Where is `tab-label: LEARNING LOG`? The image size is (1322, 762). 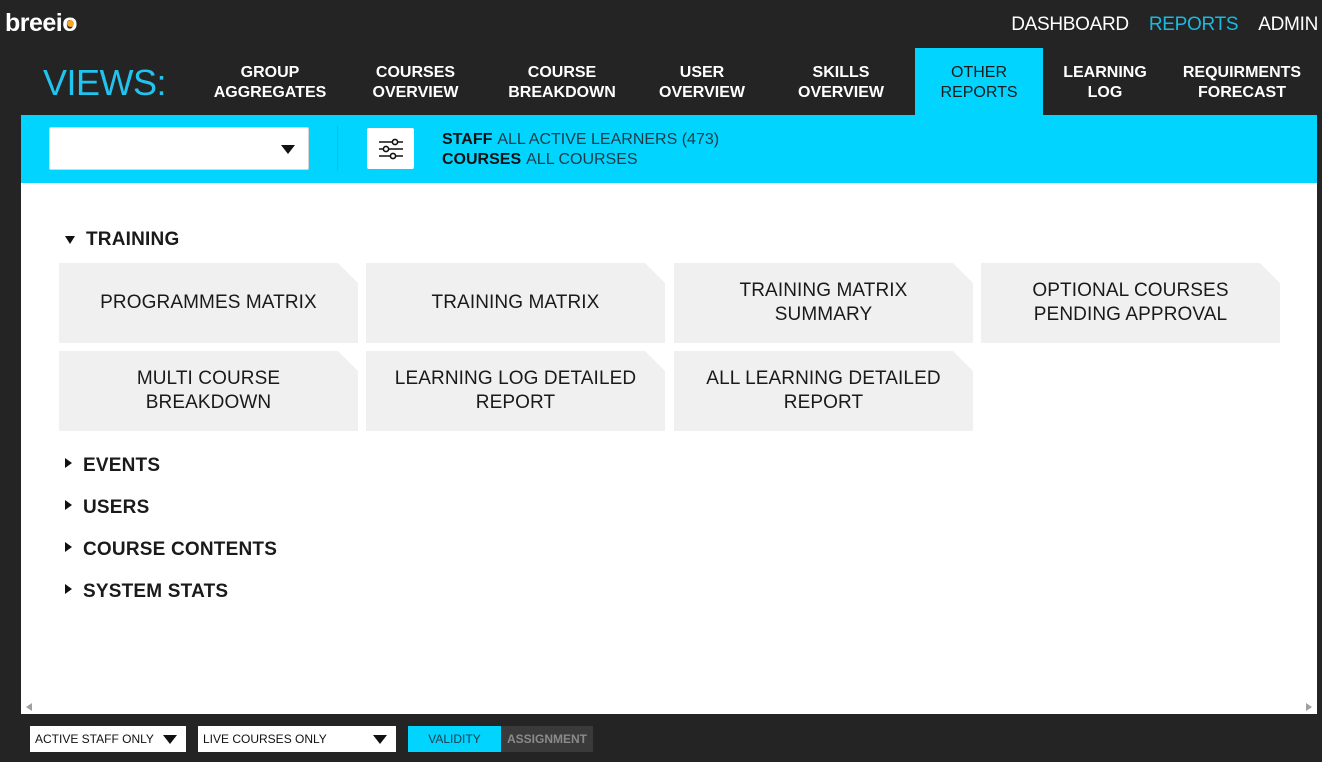 tab-label: LEARNING LOG is located at coordinates (1105, 82).